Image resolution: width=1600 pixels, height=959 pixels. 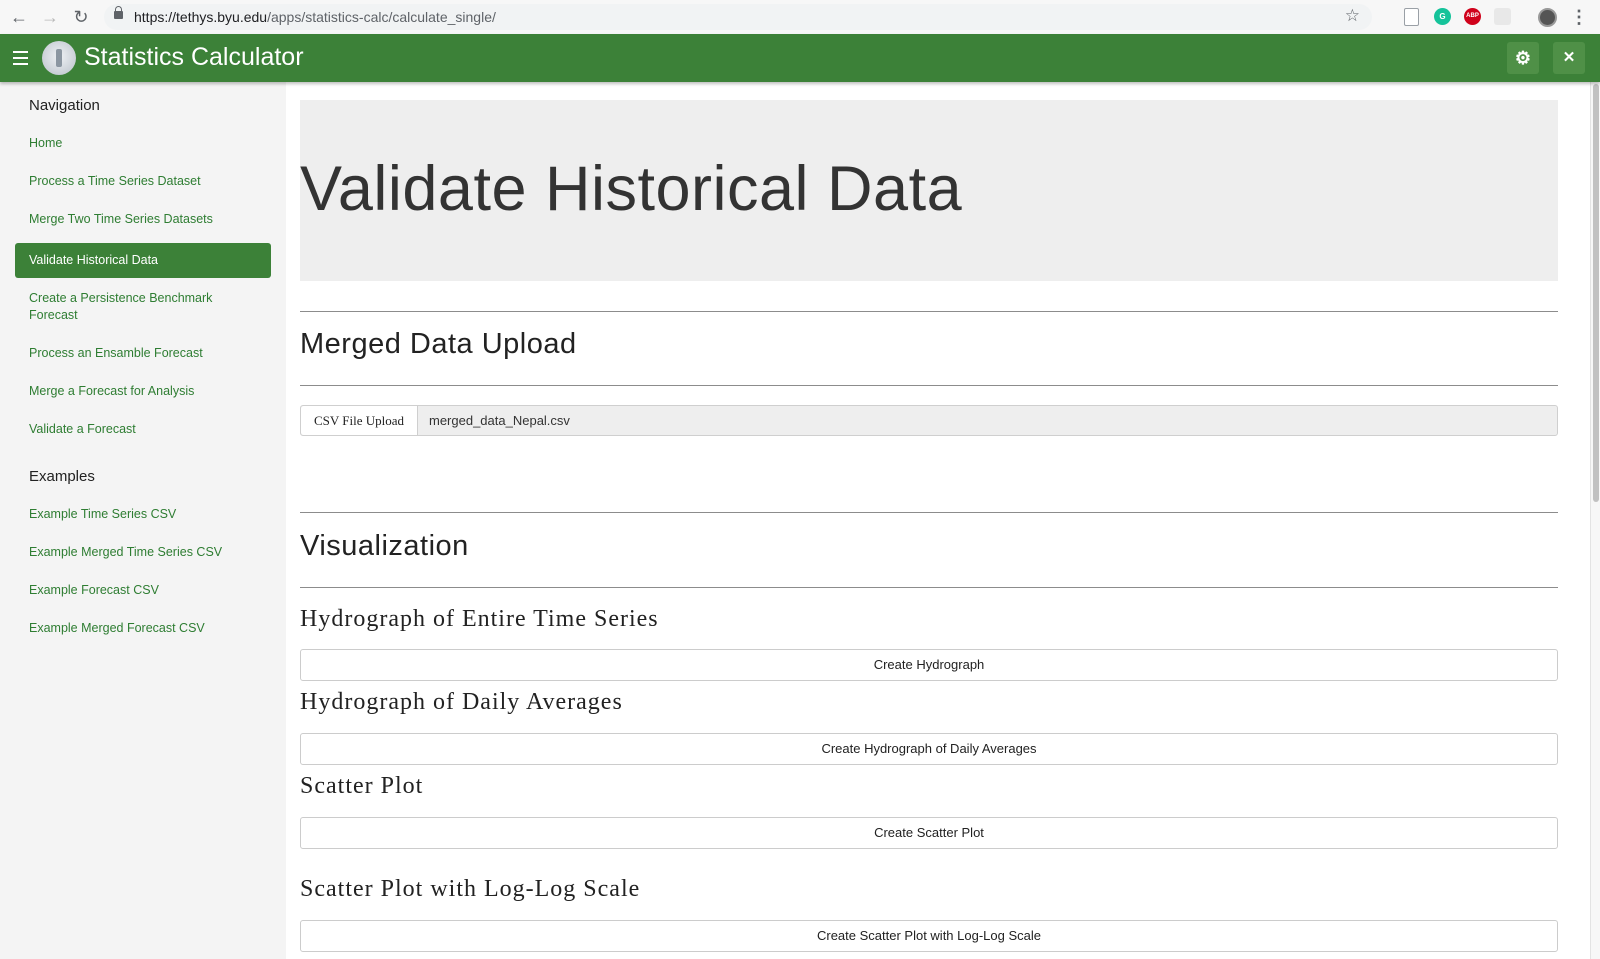 I want to click on create-daily-averages-button: Create Hydrograph of Daily Averages, so click(x=929, y=749).